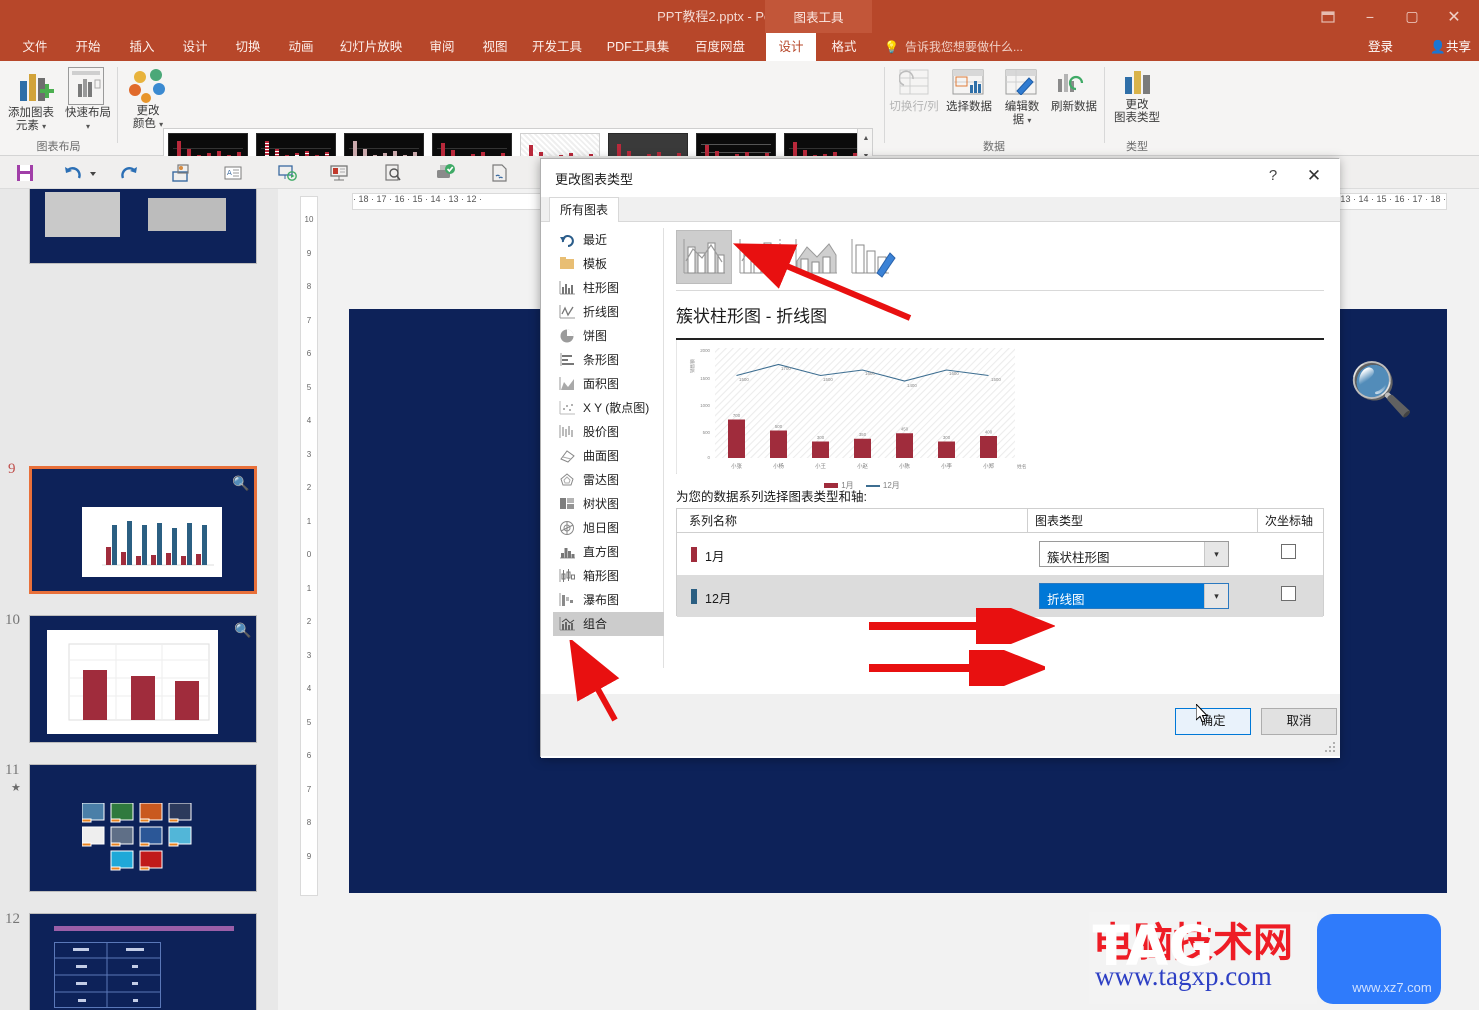 This screenshot has height=1010, width=1479. I want to click on new-slide-icon: A, so click(233, 173).